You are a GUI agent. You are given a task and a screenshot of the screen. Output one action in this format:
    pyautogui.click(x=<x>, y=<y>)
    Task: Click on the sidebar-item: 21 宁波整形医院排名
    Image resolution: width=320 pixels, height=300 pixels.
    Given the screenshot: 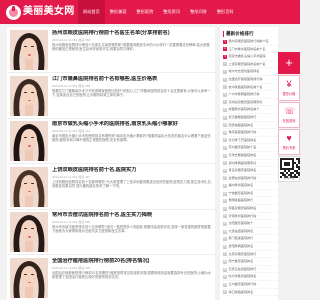 What is the action you would take?
    pyautogui.click(x=250, y=194)
    